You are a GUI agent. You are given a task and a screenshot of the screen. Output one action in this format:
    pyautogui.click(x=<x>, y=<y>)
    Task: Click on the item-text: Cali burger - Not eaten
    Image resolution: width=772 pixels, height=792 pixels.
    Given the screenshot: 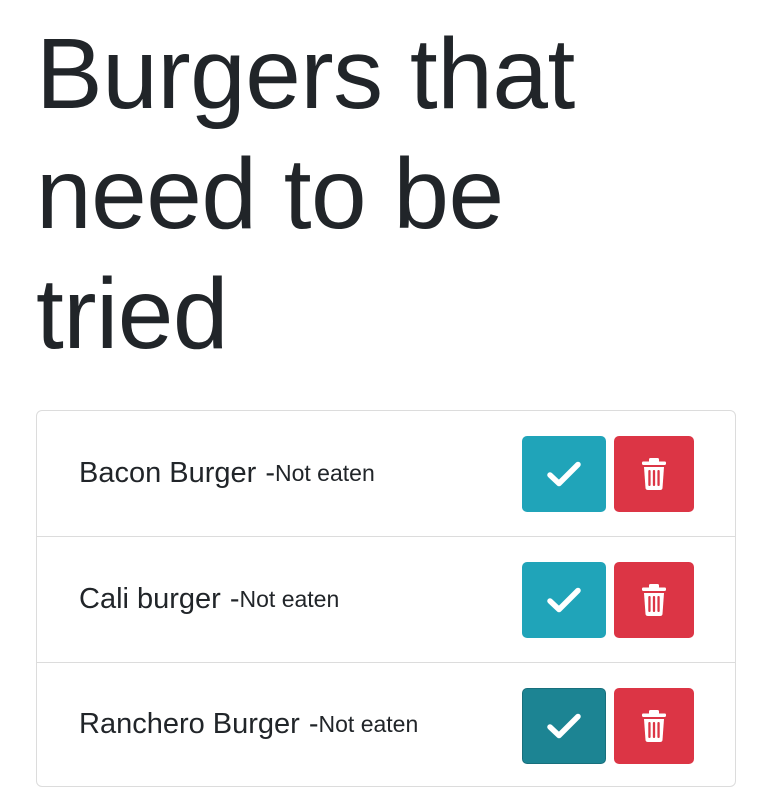 What is the action you would take?
    pyautogui.click(x=209, y=599)
    